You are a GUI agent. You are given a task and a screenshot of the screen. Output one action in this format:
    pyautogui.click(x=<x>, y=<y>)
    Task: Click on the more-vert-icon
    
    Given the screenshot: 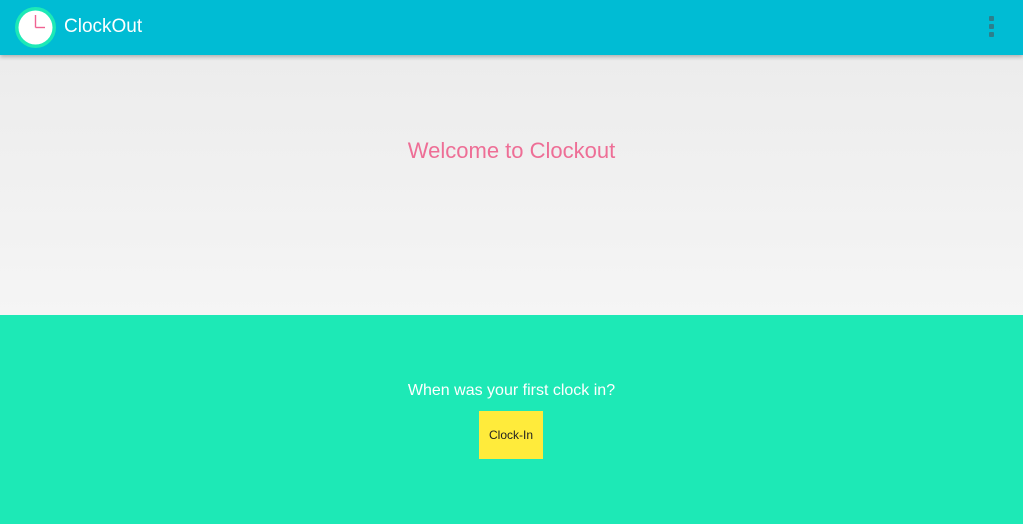 What is the action you would take?
    pyautogui.click(x=991, y=28)
    